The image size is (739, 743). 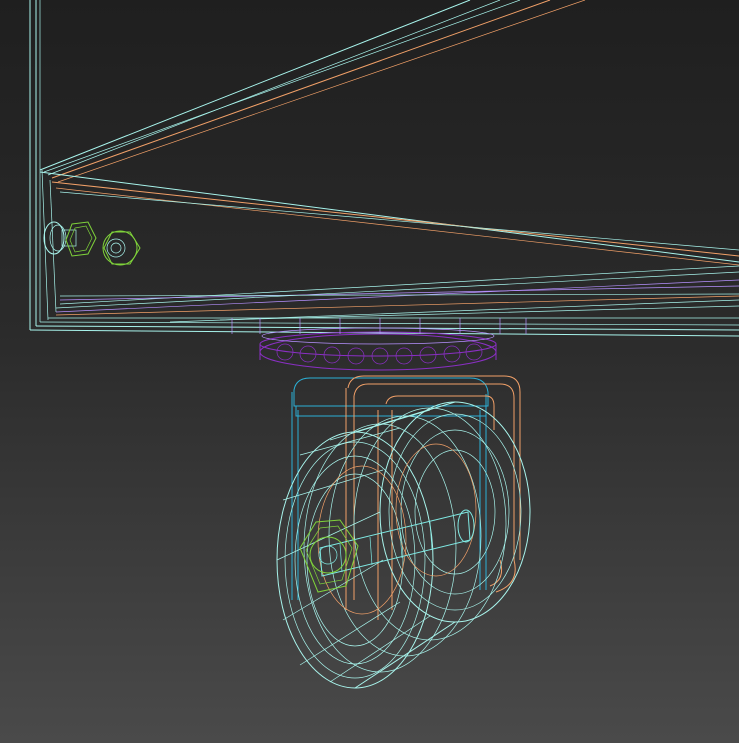 I want to click on axle-bolt, so click(x=397, y=543).